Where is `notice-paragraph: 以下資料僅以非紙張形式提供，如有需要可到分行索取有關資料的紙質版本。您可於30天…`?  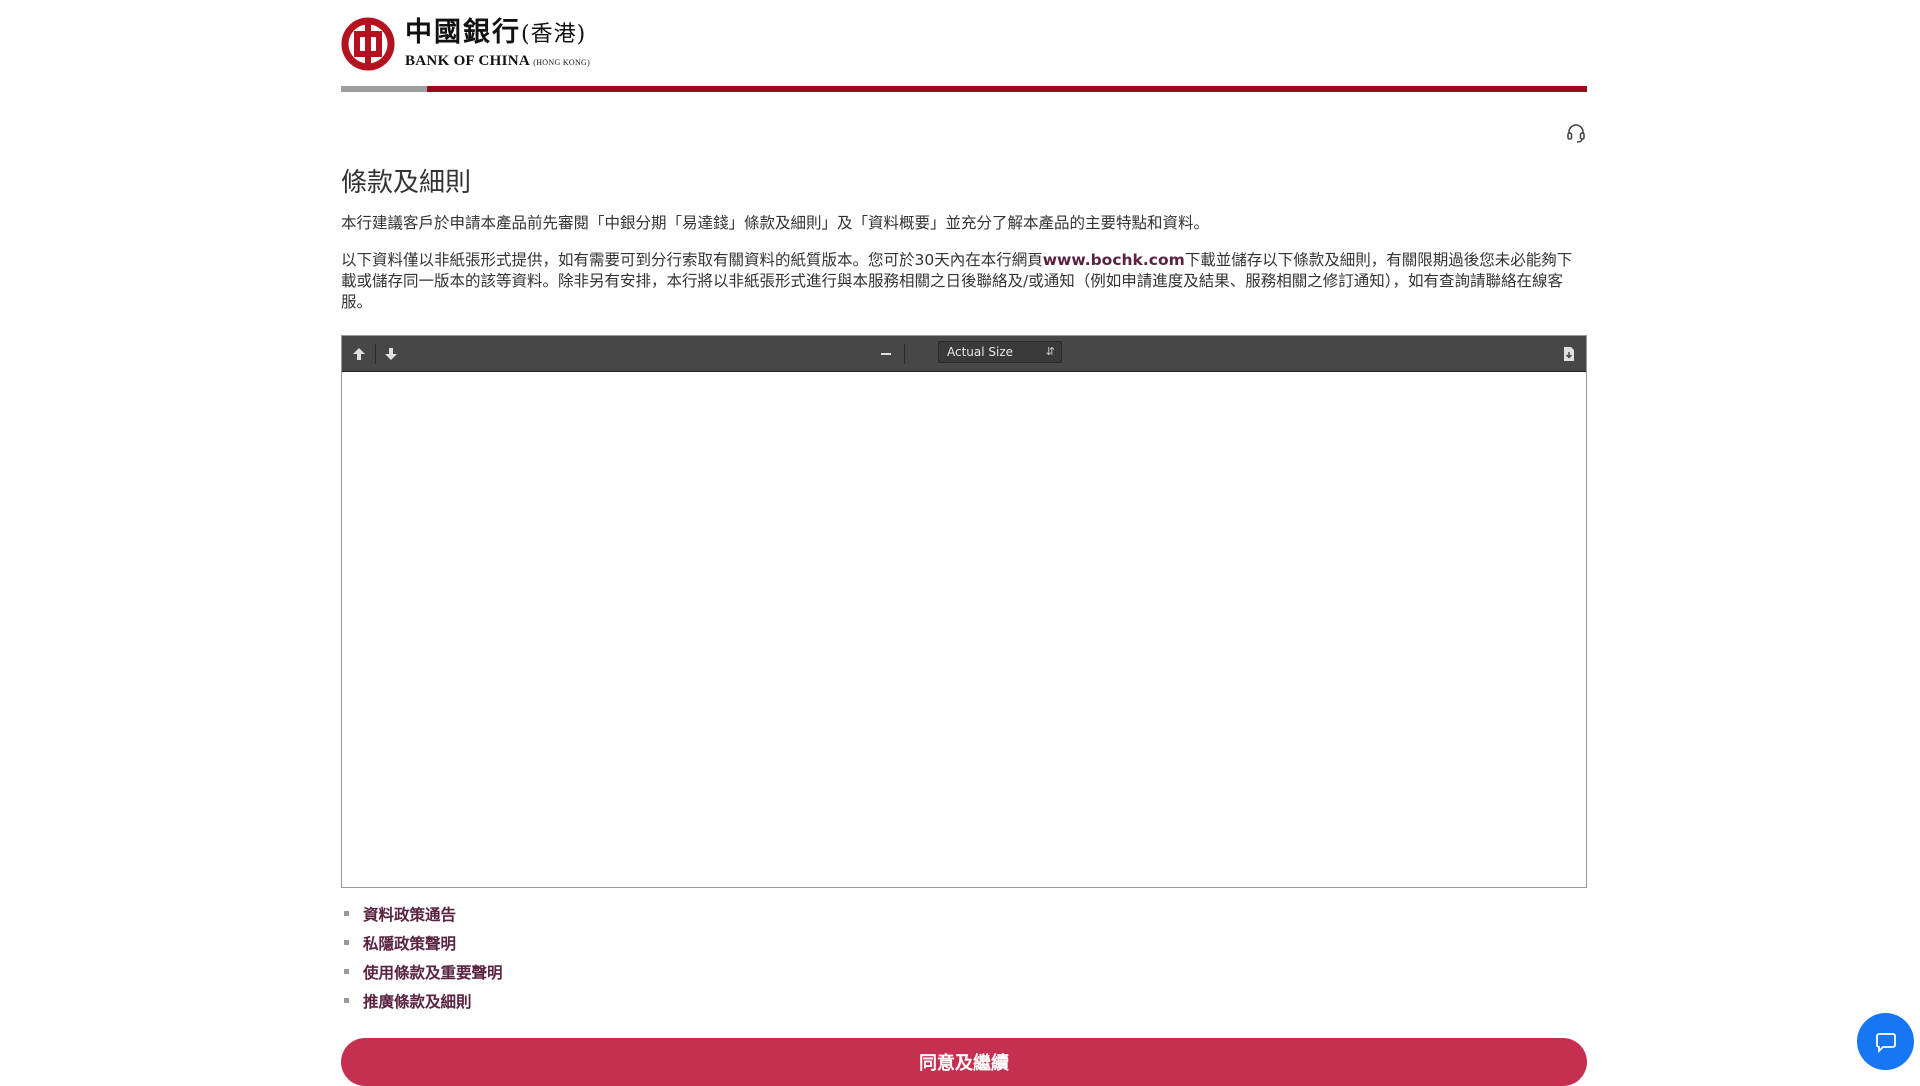 notice-paragraph: 以下資料僅以非紙張形式提供，如有需要可到分行索取有關資料的紙質版本。您可於30天… is located at coordinates (957, 281).